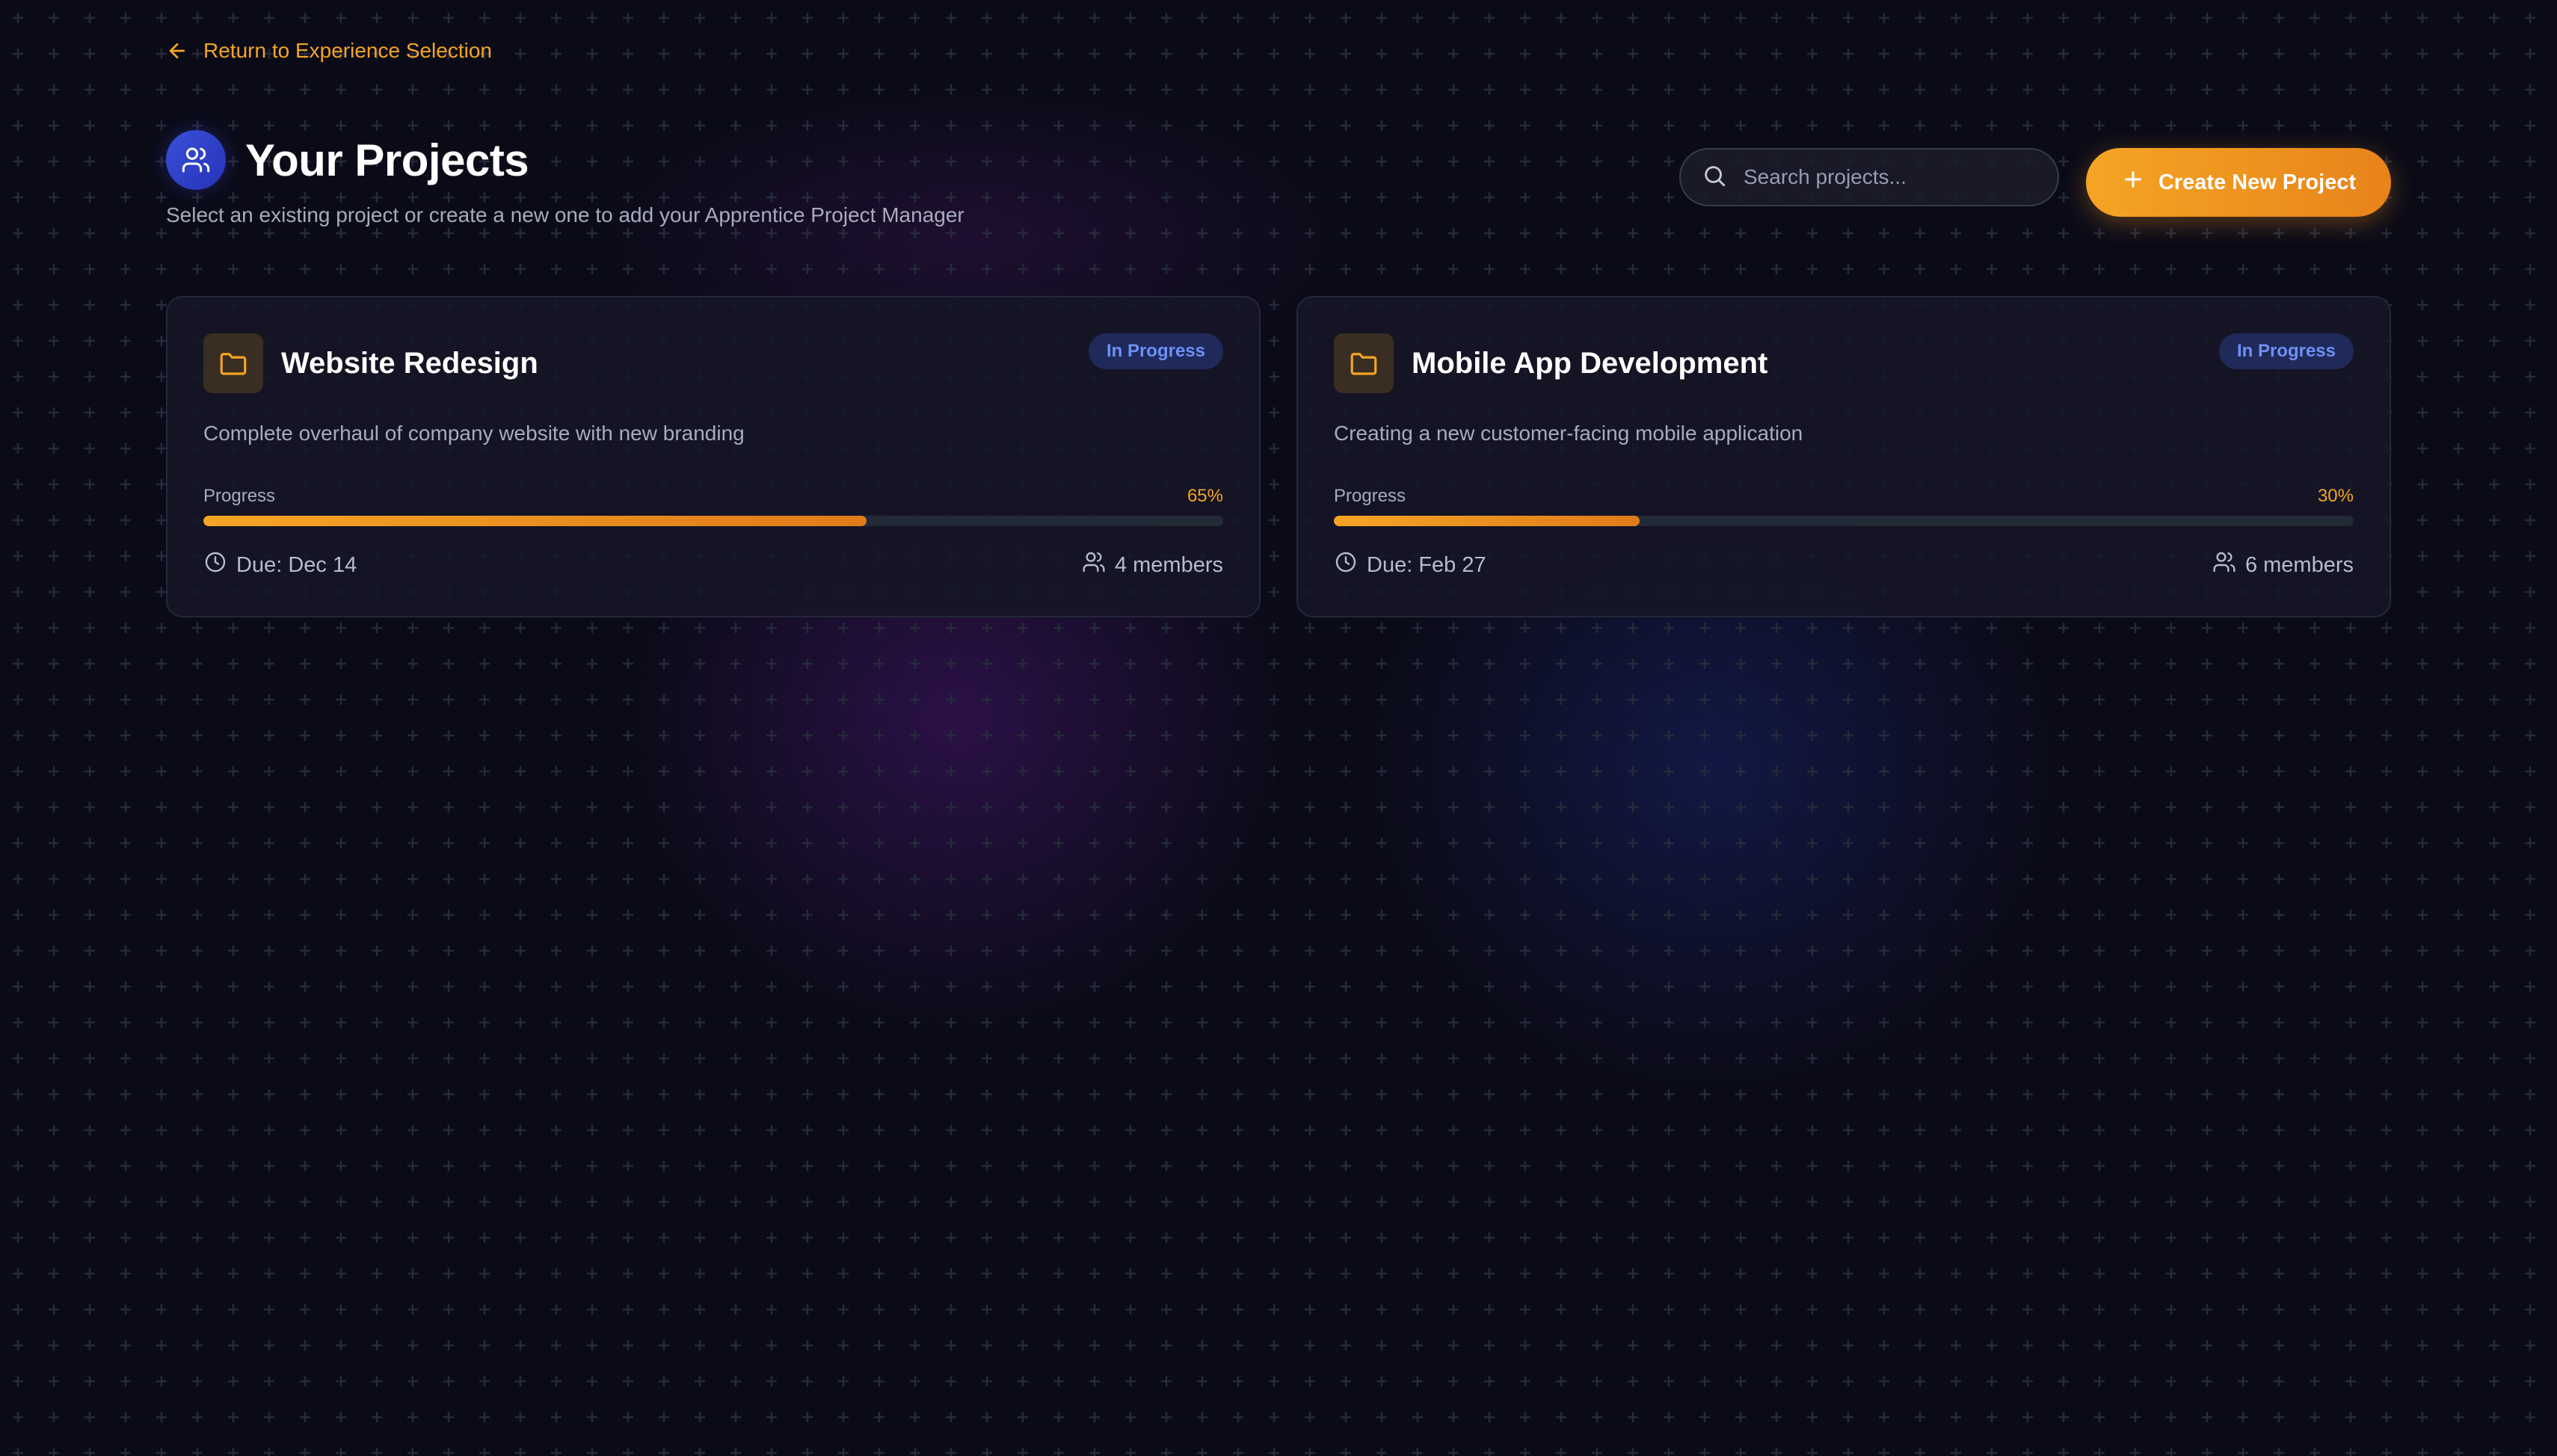  Describe the element at coordinates (1168, 564) in the screenshot. I see `member-count-label: 4 members` at that location.